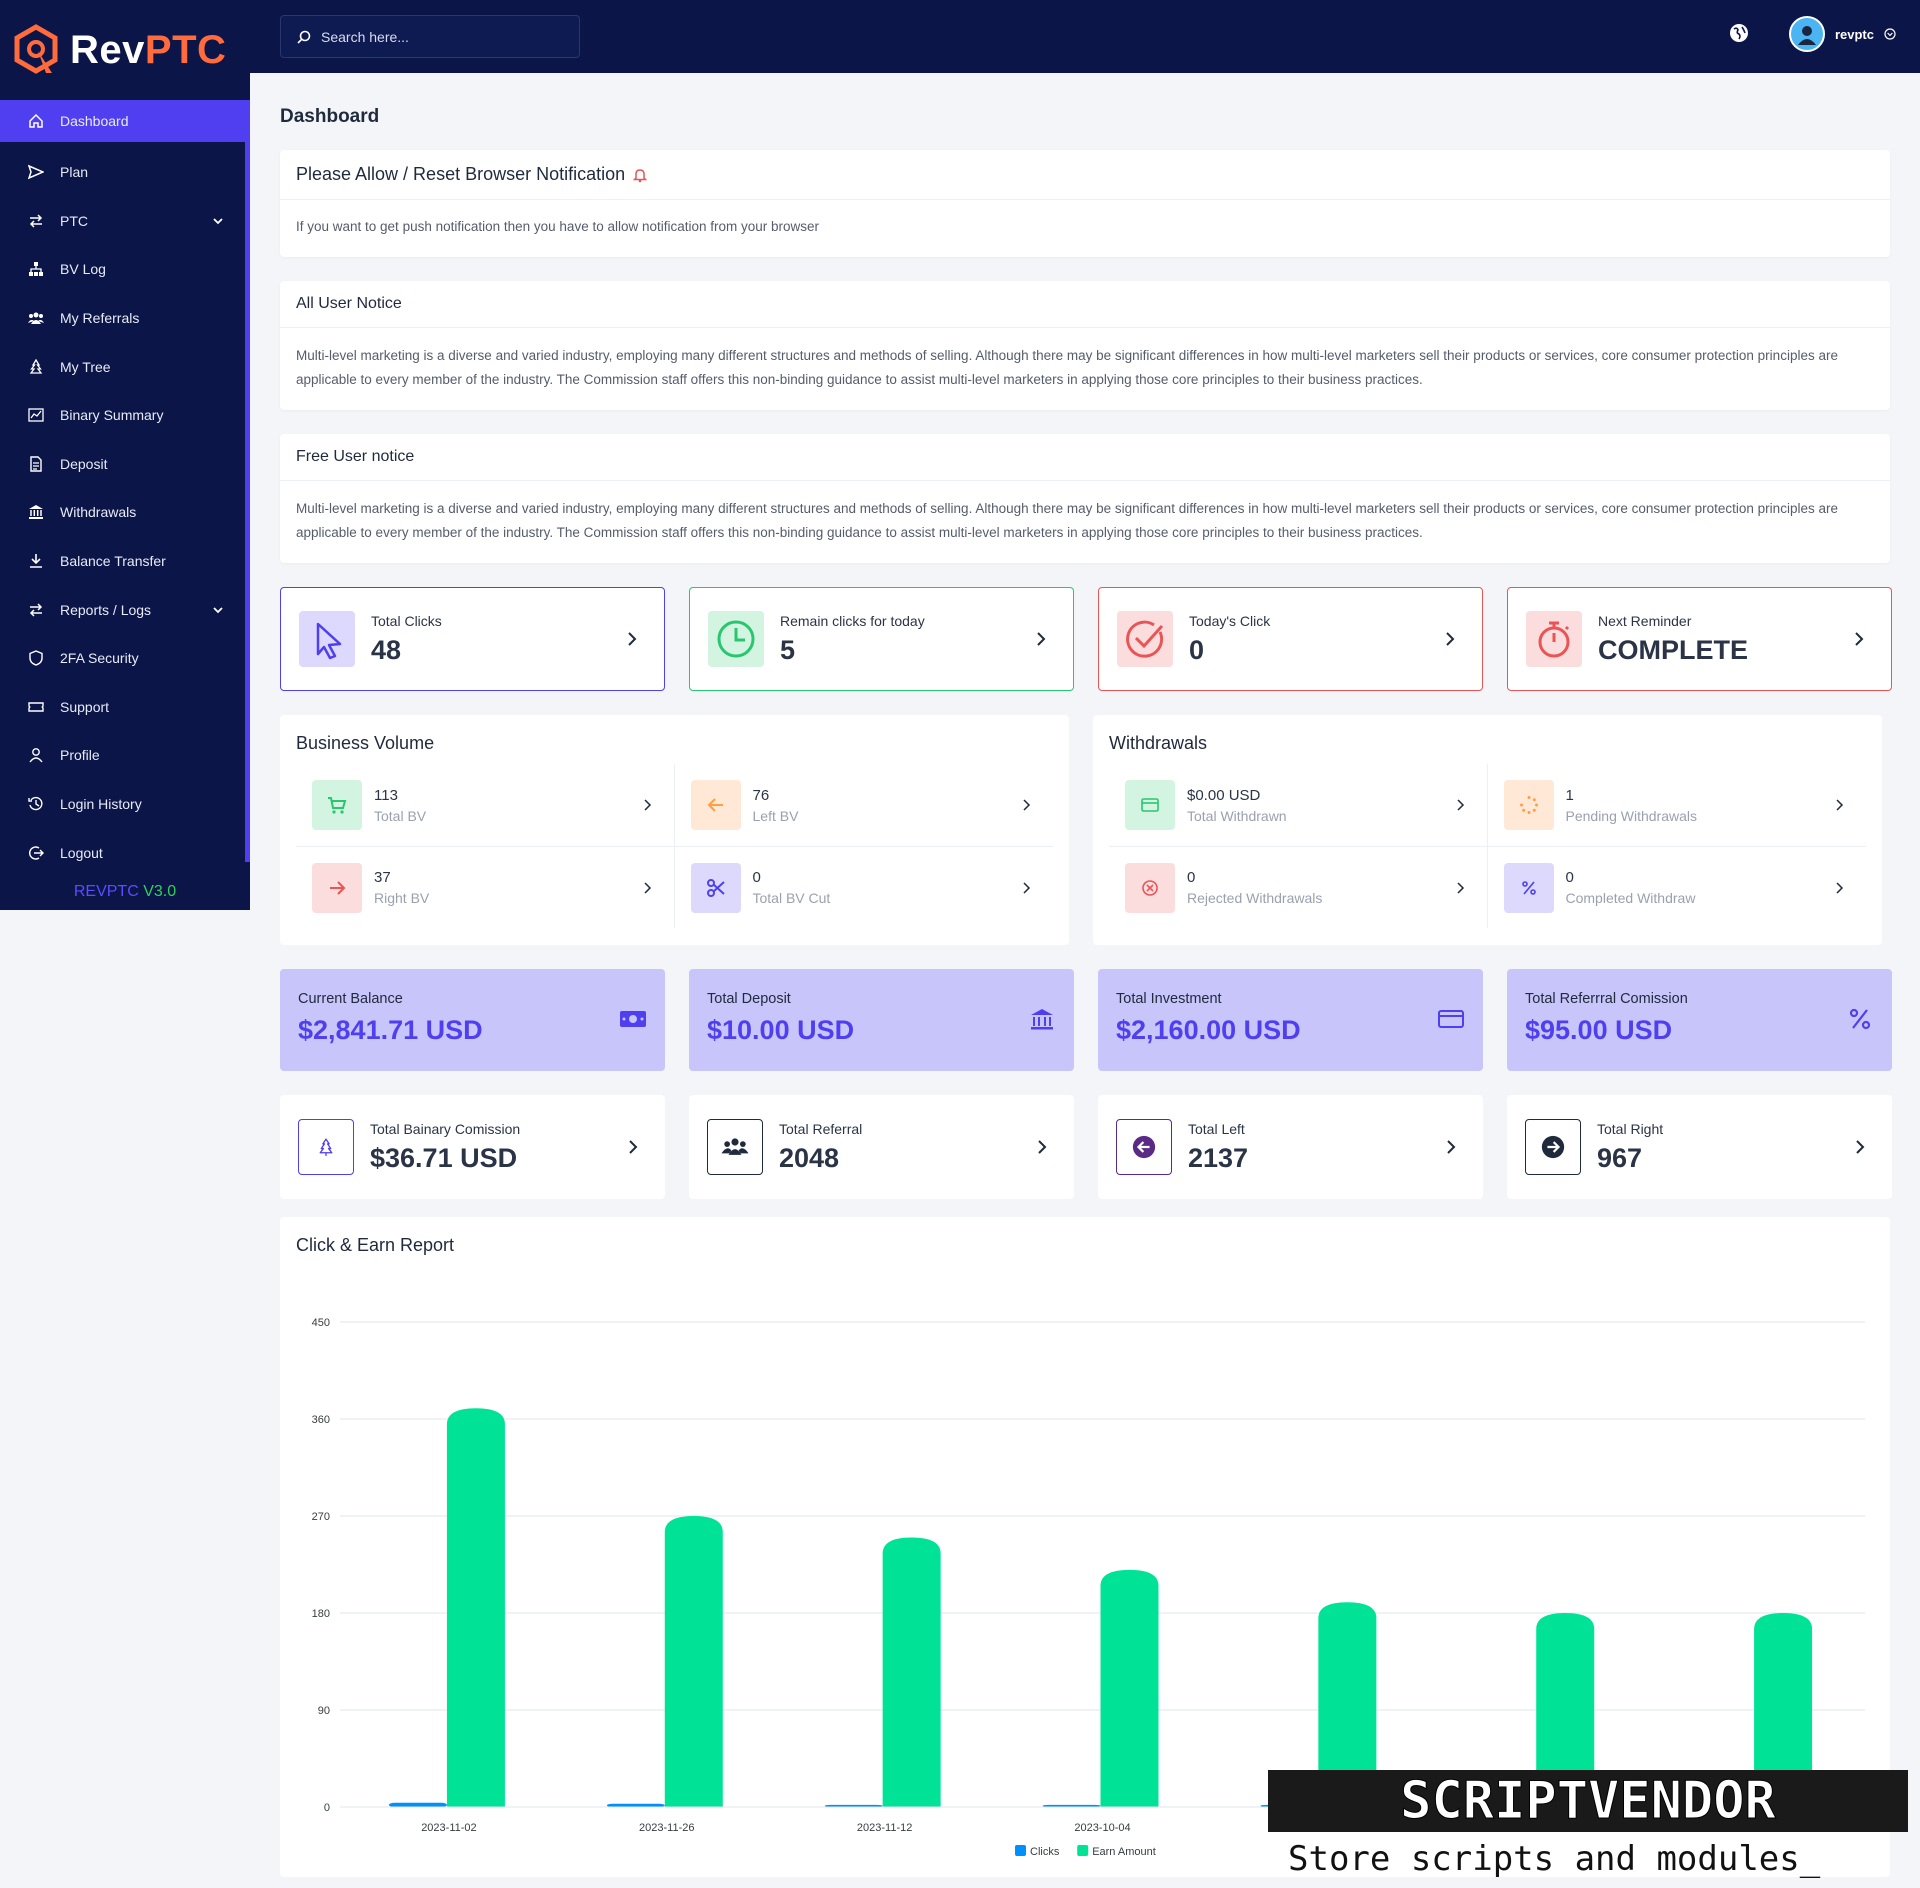 The image size is (1920, 1888). I want to click on sidebar-item-my-referrals: My Referrals, so click(125, 318).